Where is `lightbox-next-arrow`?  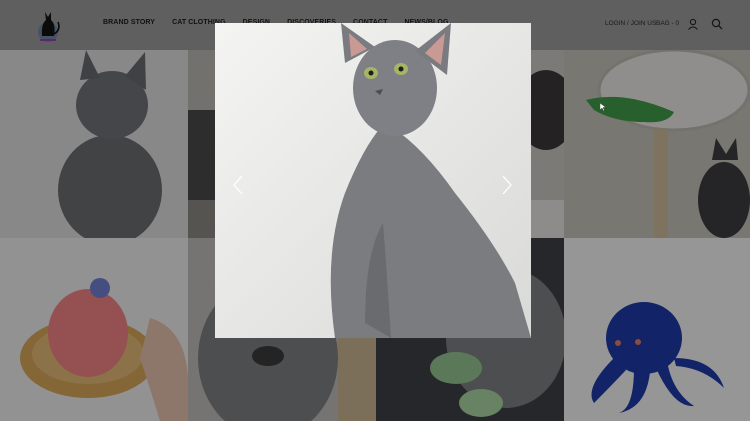
lightbox-next-arrow is located at coordinates (507, 185).